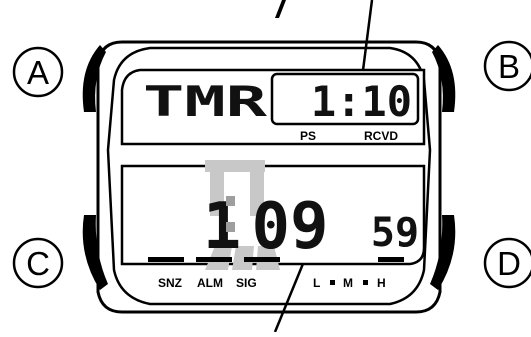 This screenshot has height=337, width=531. Describe the element at coordinates (94, 78) in the screenshot. I see `button-a-shape` at that location.